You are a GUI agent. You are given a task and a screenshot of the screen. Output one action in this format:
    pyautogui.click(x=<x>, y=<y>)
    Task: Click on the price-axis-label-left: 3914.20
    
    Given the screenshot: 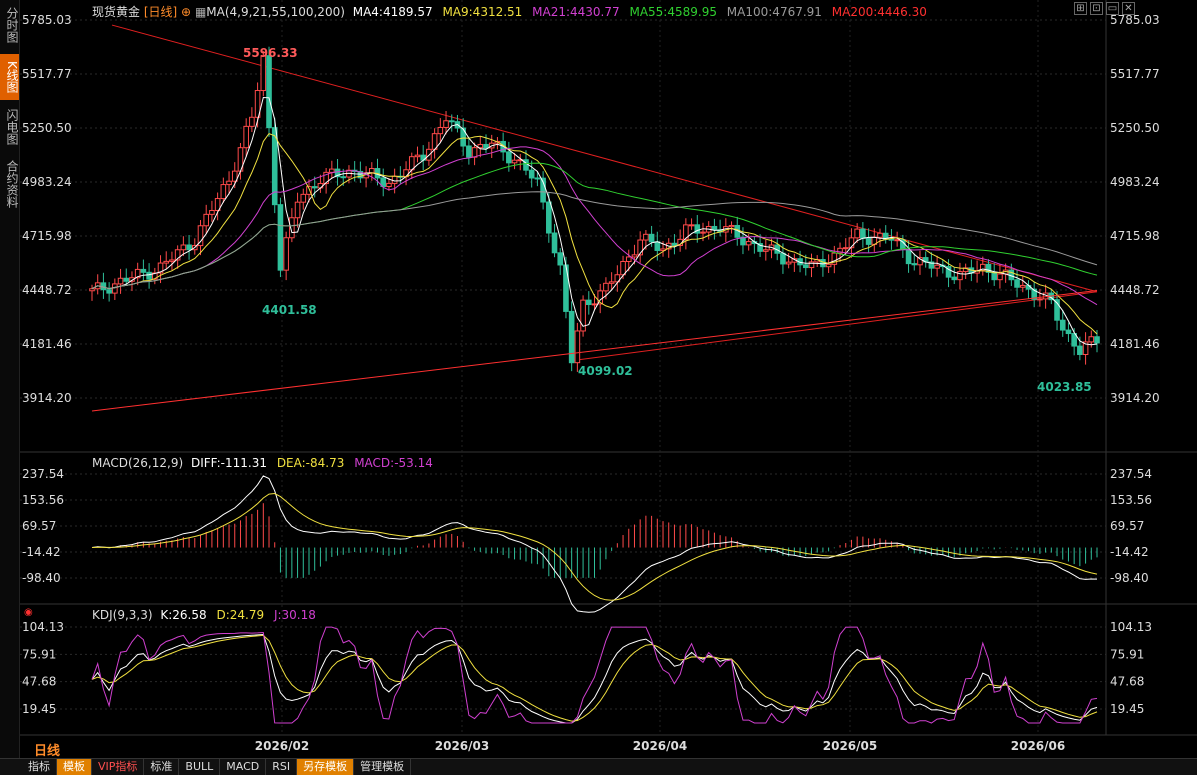 What is the action you would take?
    pyautogui.click(x=47, y=398)
    